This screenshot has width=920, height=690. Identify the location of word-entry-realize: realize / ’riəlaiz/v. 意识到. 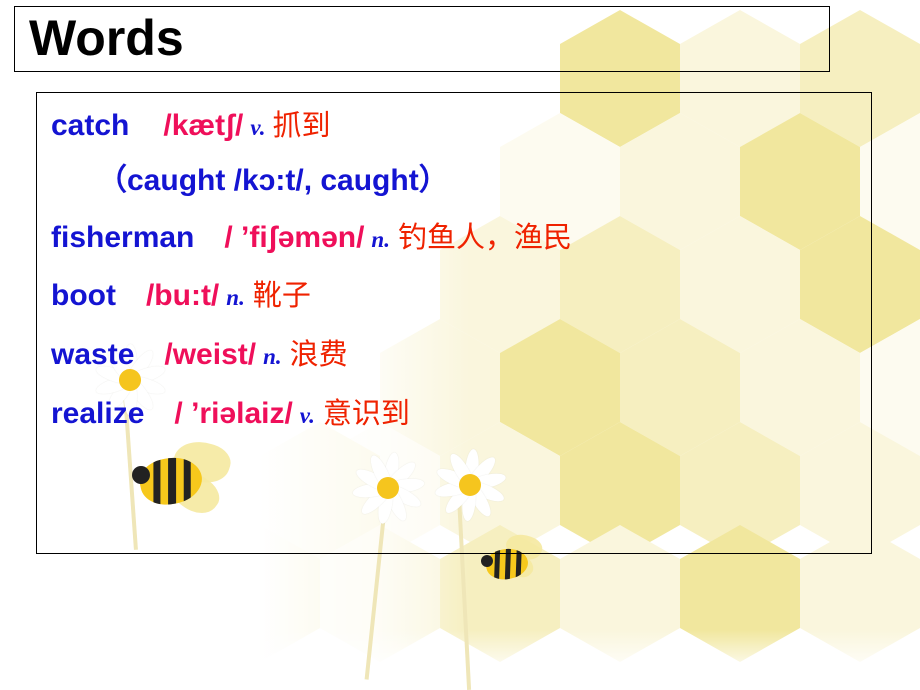
(230, 414).